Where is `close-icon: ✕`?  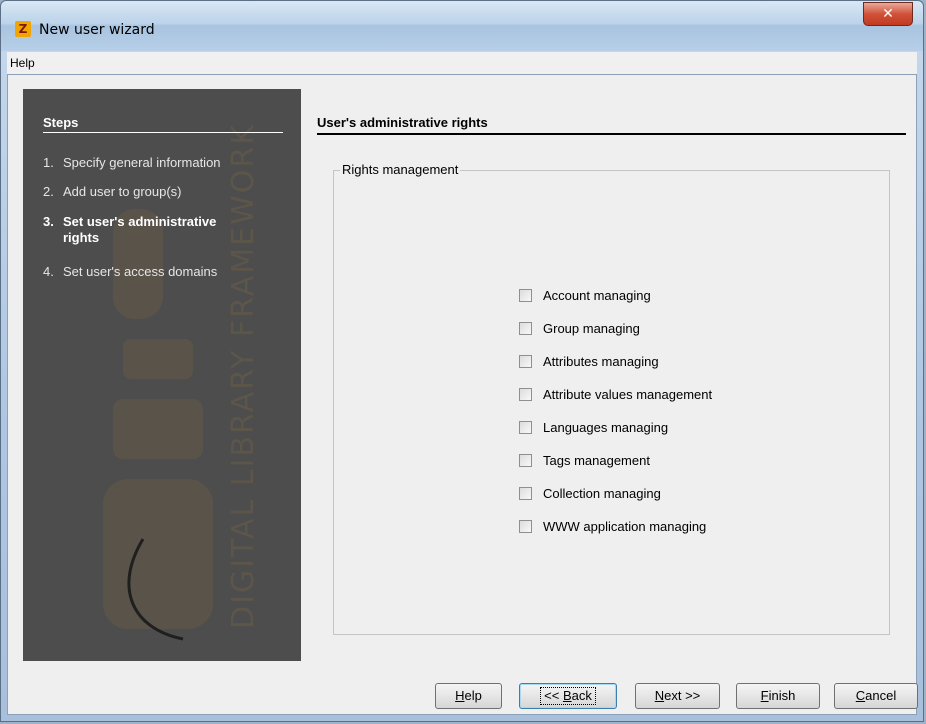
close-icon: ✕ is located at coordinates (888, 14).